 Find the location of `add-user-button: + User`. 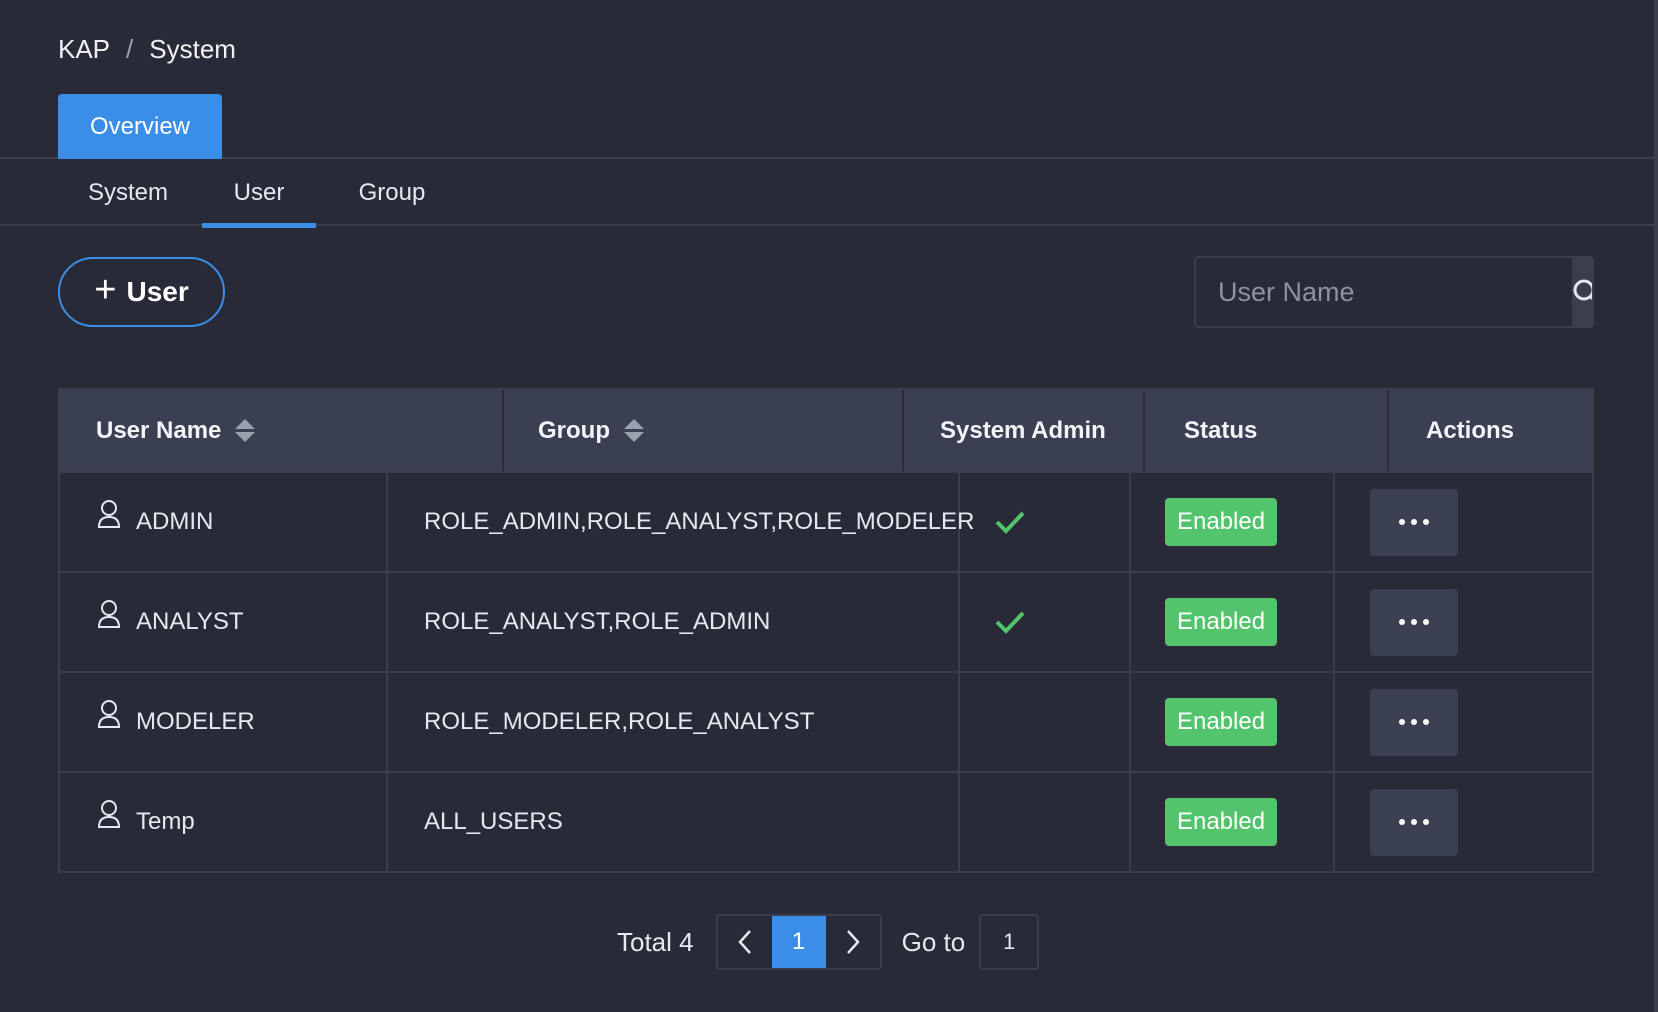

add-user-button: + User is located at coordinates (141, 292).